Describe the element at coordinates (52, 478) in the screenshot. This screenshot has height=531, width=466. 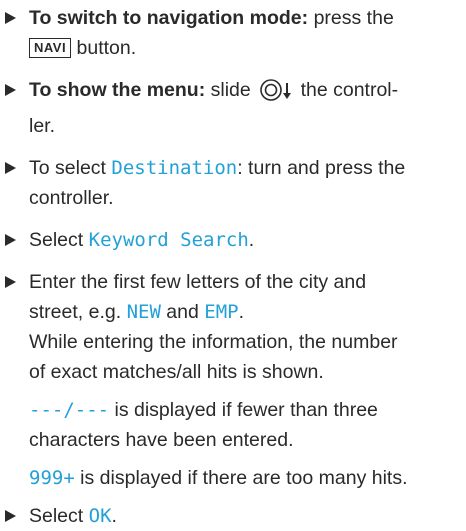
I see `display-text-999: 999+` at that location.